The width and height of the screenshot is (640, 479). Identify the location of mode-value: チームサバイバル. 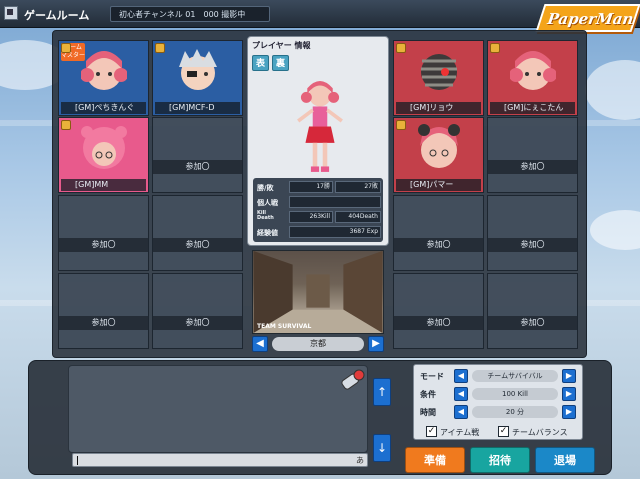
(515, 376).